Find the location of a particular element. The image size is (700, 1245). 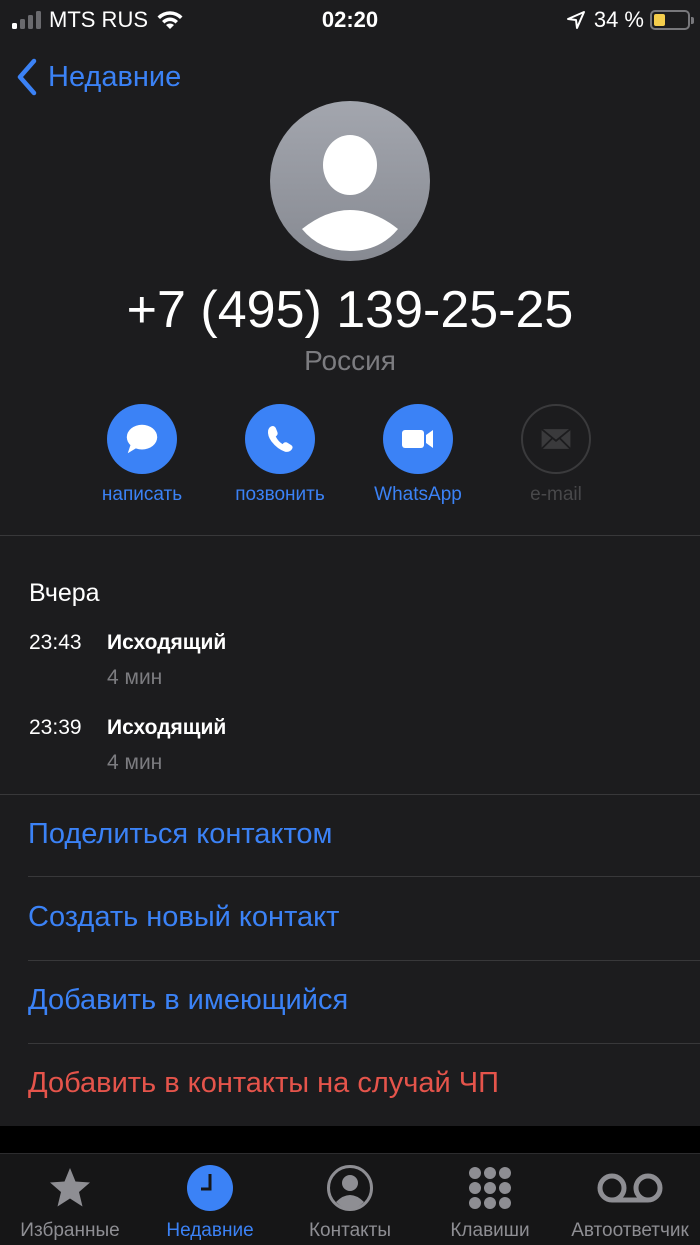

person-circle-icon is located at coordinates (350, 1188).